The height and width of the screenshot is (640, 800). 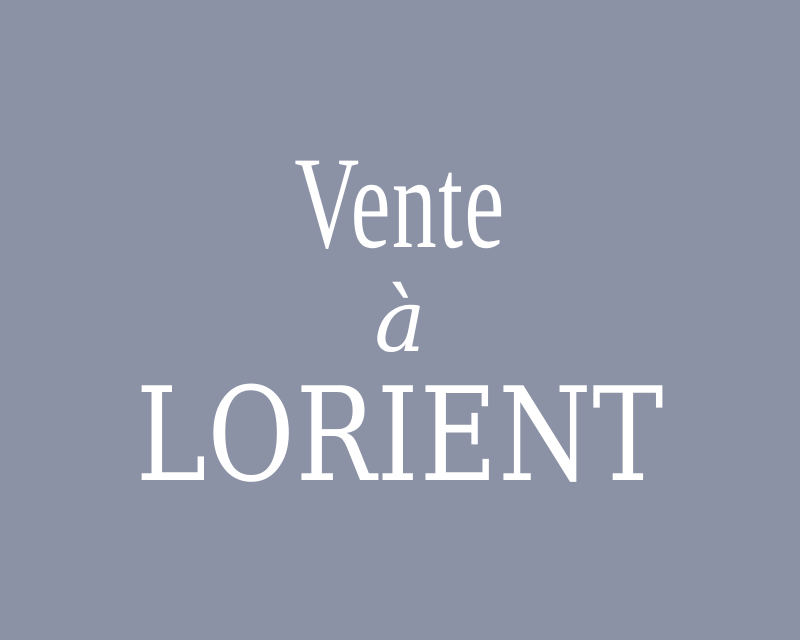 I want to click on title-line-vente: Vente, so click(x=400, y=202).